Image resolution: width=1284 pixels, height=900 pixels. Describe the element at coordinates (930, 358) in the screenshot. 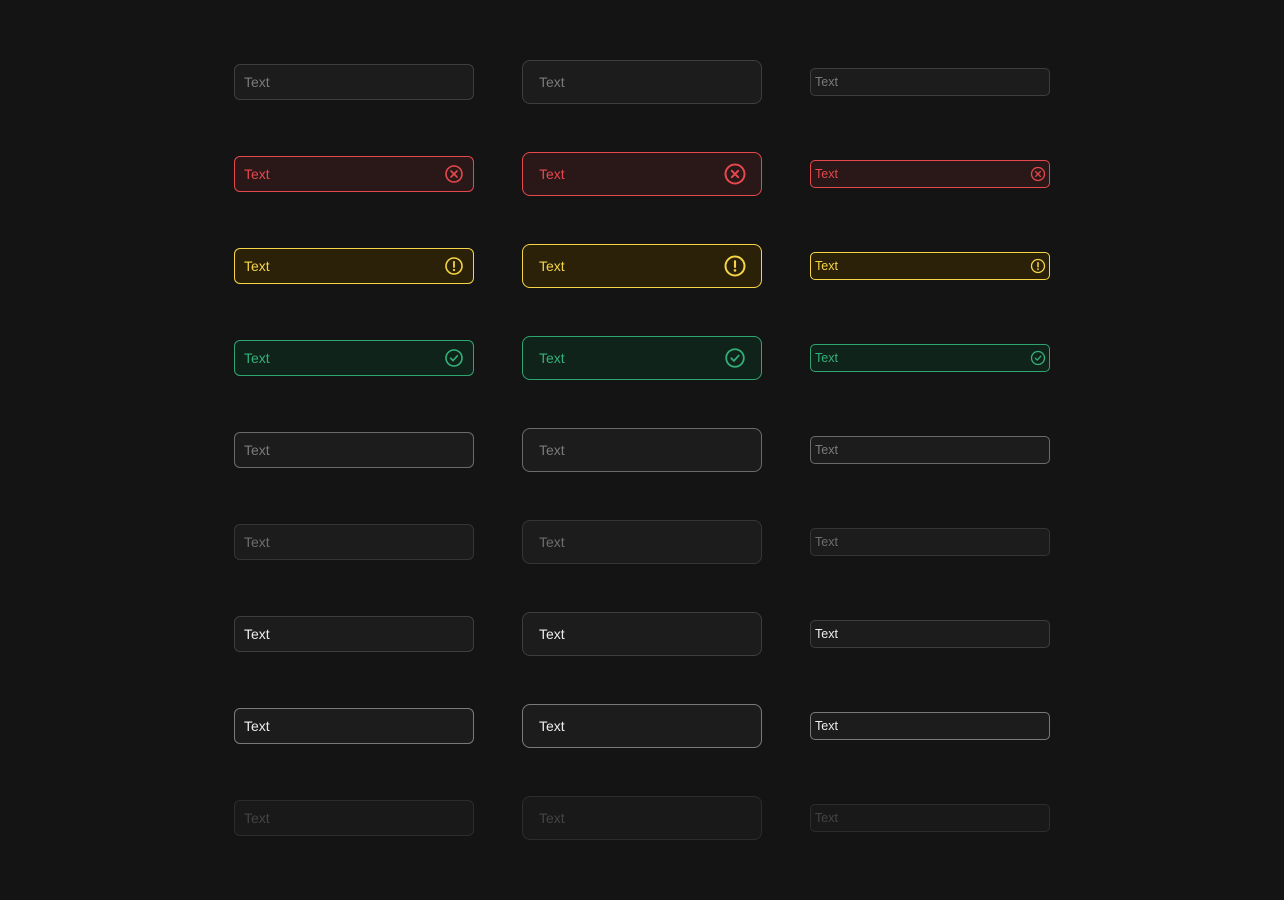

I see `text-field-small-success: Text` at that location.